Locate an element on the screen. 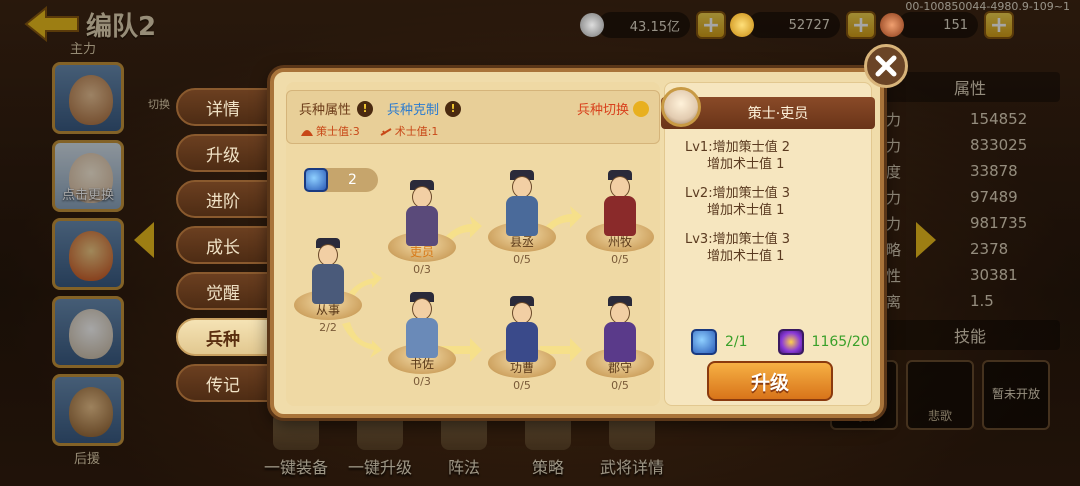 This screenshot has height=486, width=1080. level-line: Lv3:增加策士值 3 is located at coordinates (737, 239).